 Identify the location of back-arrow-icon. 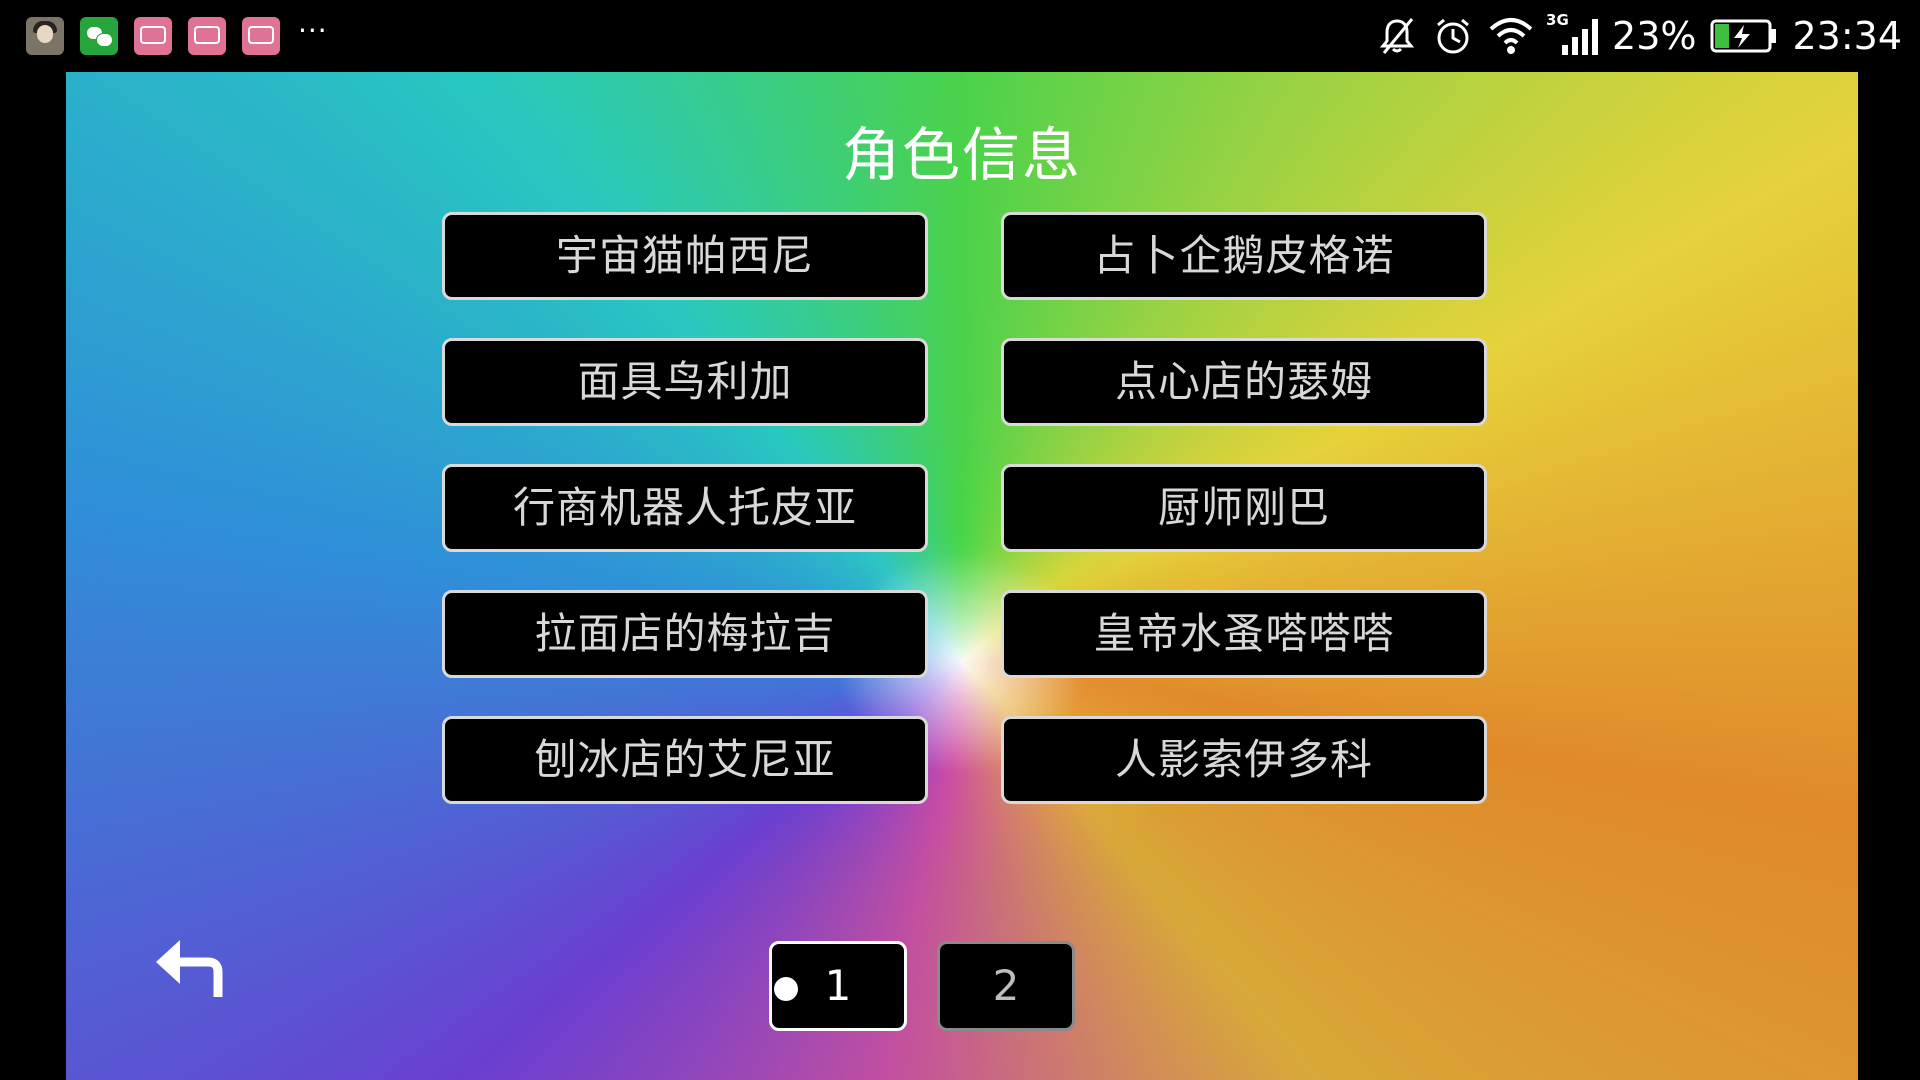
(189, 968).